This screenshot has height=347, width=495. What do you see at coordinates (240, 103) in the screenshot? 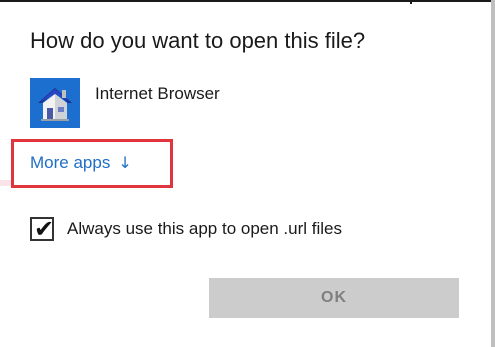
I see `app-option-internet-browser: Internet Browser` at bounding box center [240, 103].